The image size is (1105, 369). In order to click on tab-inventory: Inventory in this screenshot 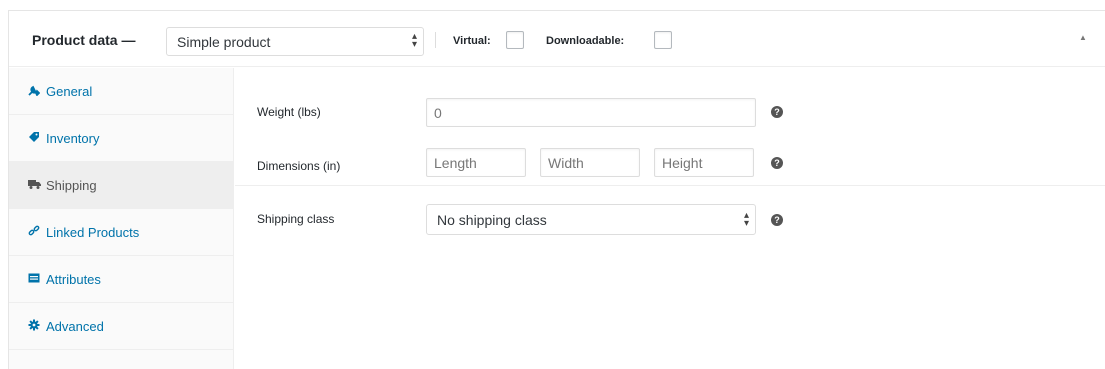, I will do `click(121, 138)`.